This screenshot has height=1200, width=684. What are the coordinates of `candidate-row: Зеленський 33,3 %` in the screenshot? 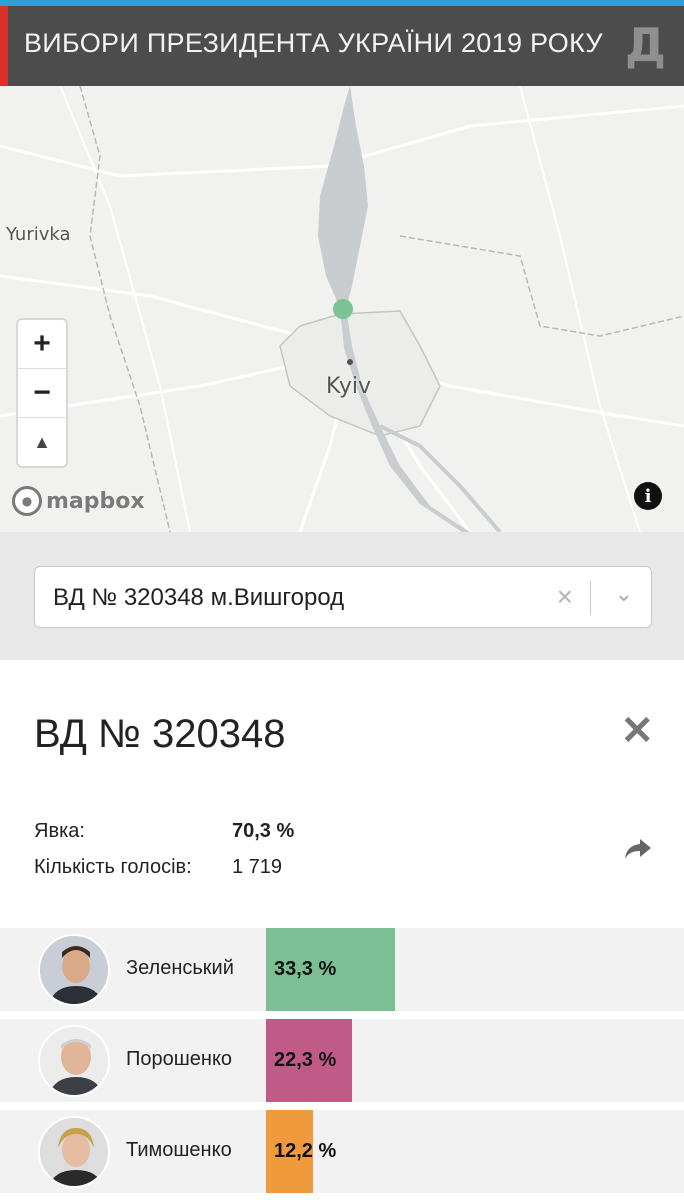 It's located at (342, 969).